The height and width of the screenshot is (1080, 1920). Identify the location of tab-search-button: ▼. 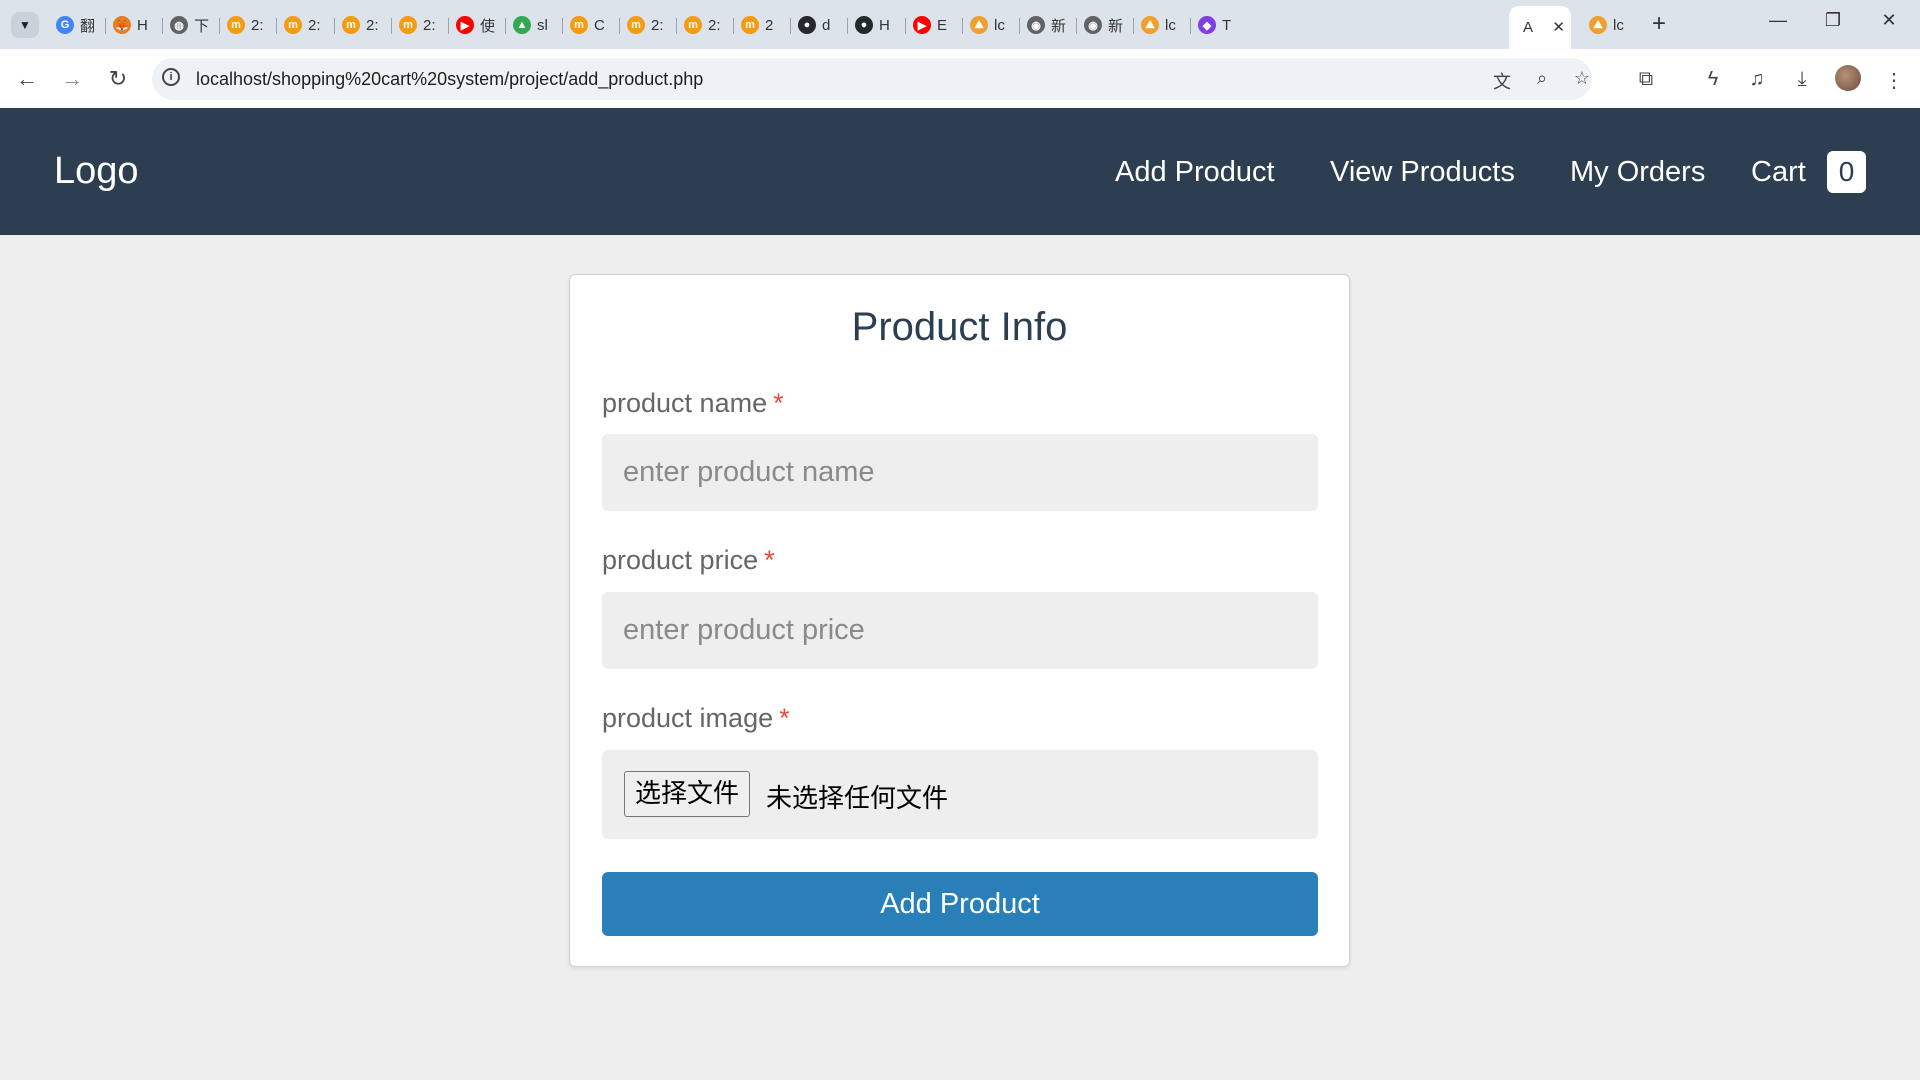
(25, 25).